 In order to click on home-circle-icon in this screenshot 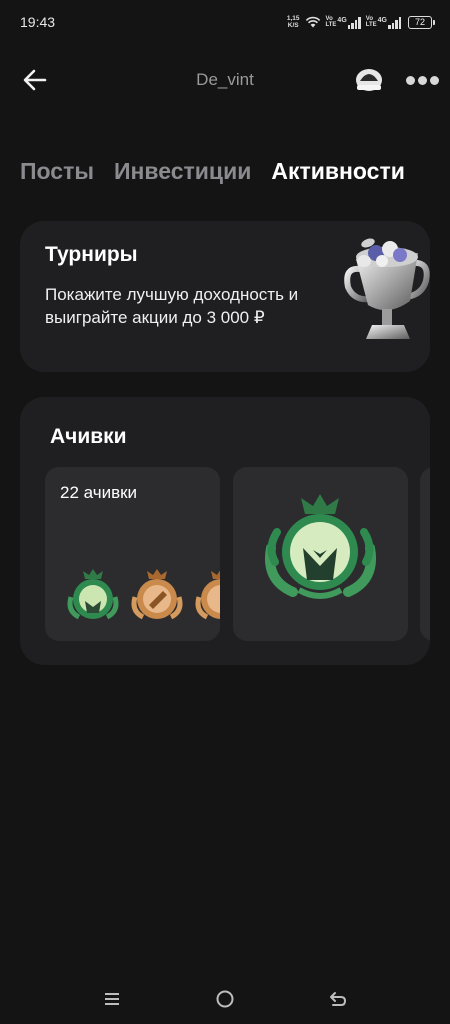, I will do `click(225, 999)`.